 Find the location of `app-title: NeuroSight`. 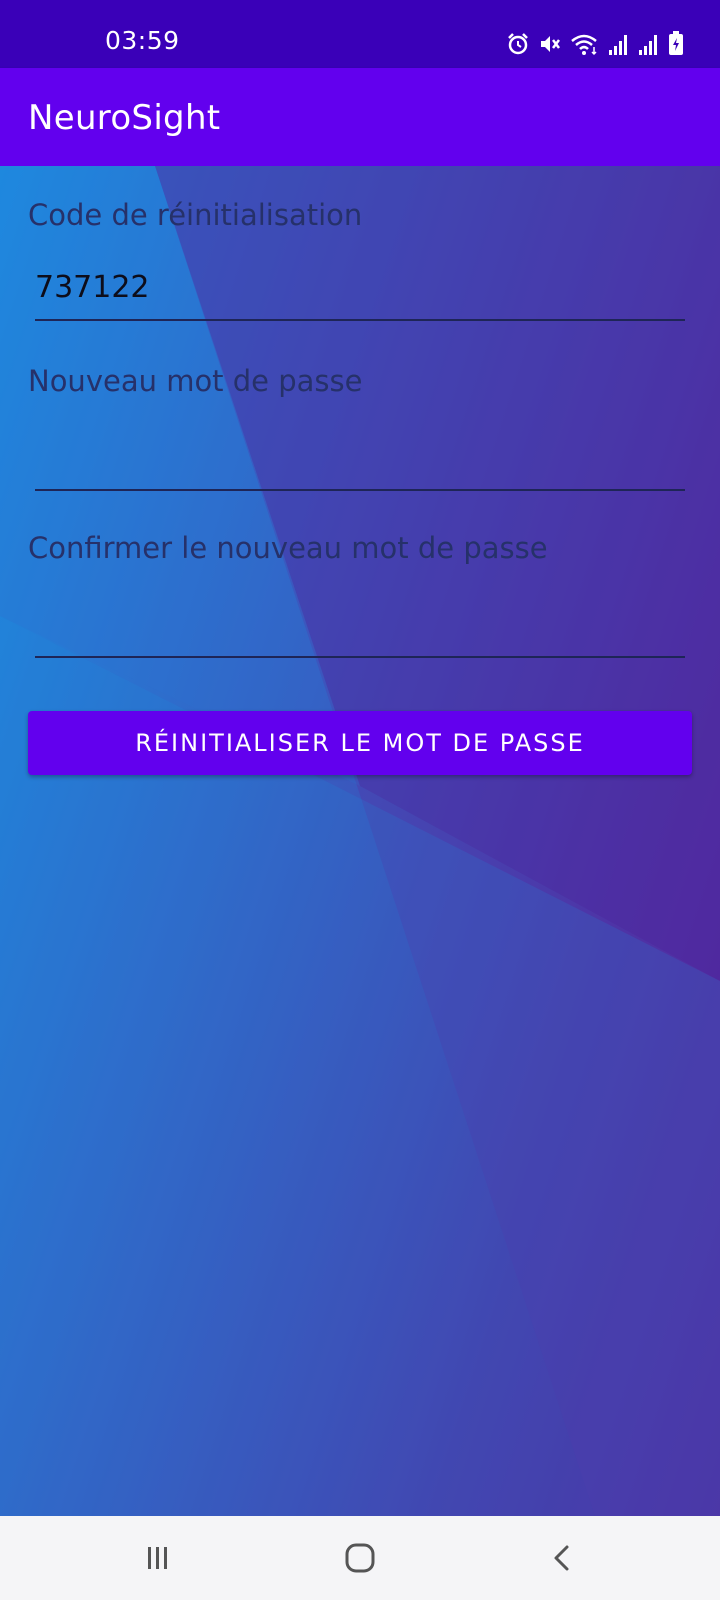

app-title: NeuroSight is located at coordinates (124, 118).